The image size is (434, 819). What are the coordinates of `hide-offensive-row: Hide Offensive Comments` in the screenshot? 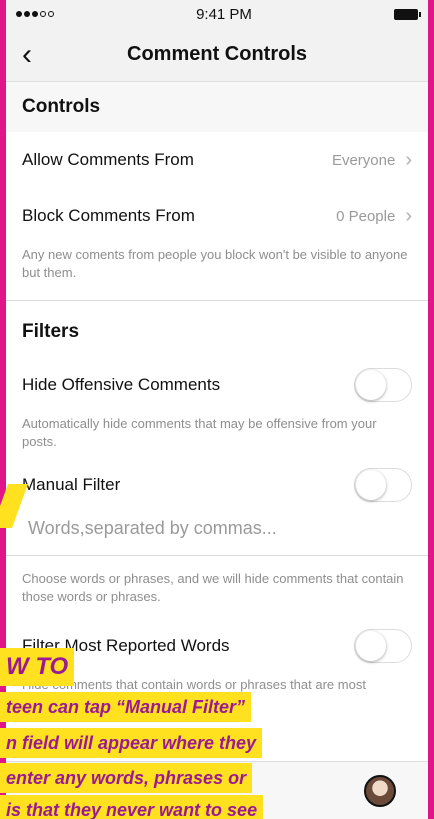 It's located at (217, 385).